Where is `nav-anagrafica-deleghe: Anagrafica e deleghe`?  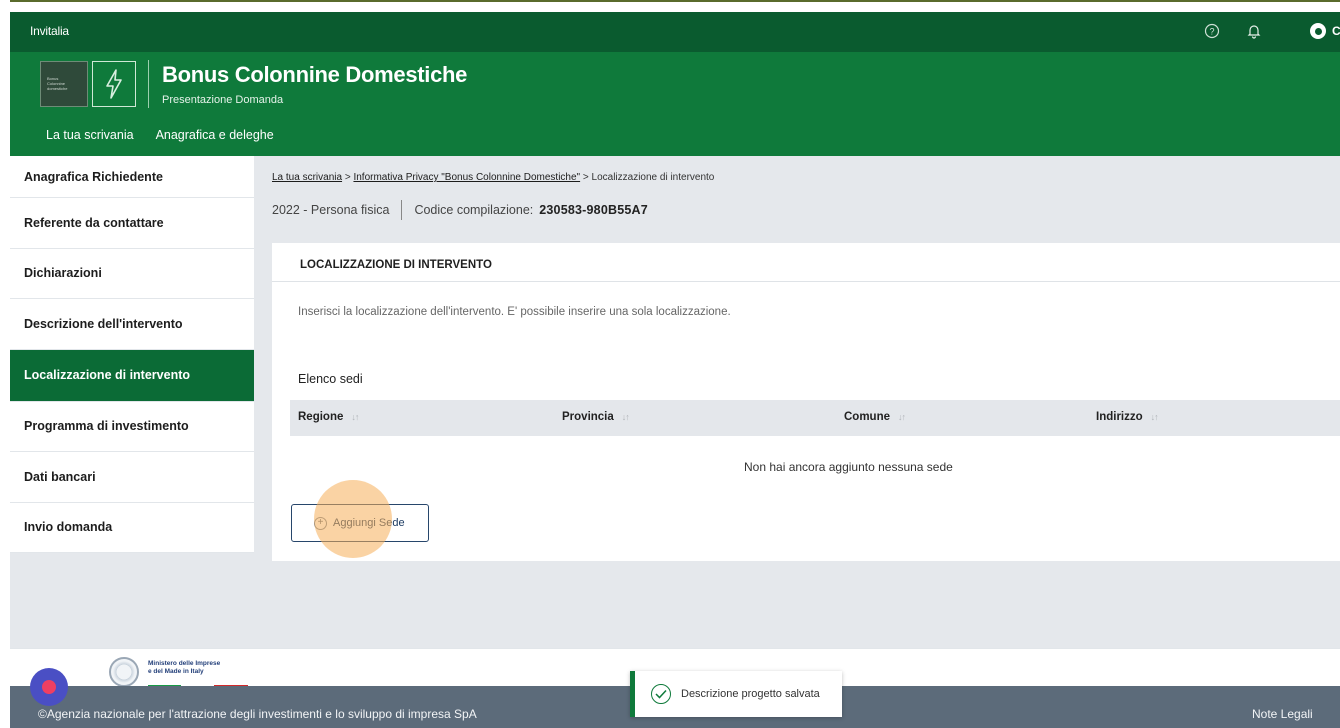 nav-anagrafica-deleghe: Anagrafica e deleghe is located at coordinates (215, 135).